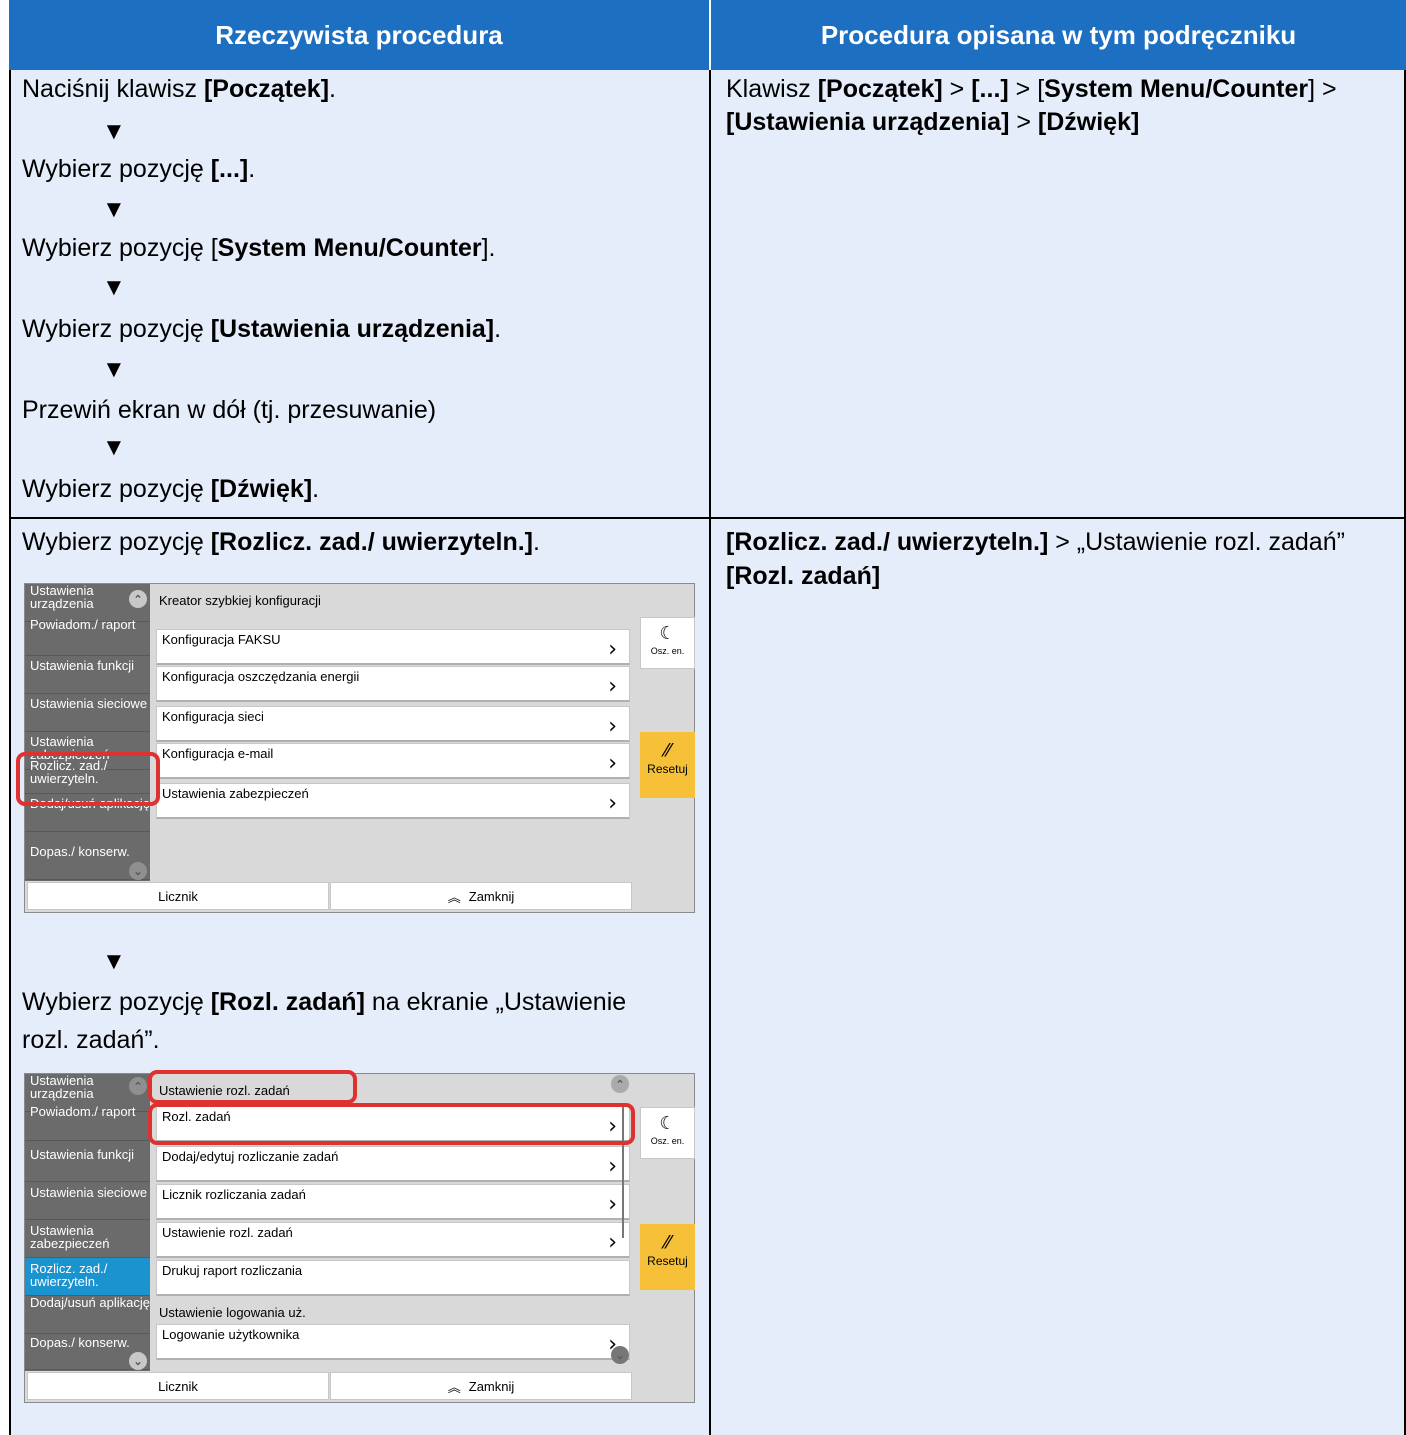  What do you see at coordinates (171, 489) in the screenshot?
I see `step-6: Wybierz pozycję [Dźwięk].` at bounding box center [171, 489].